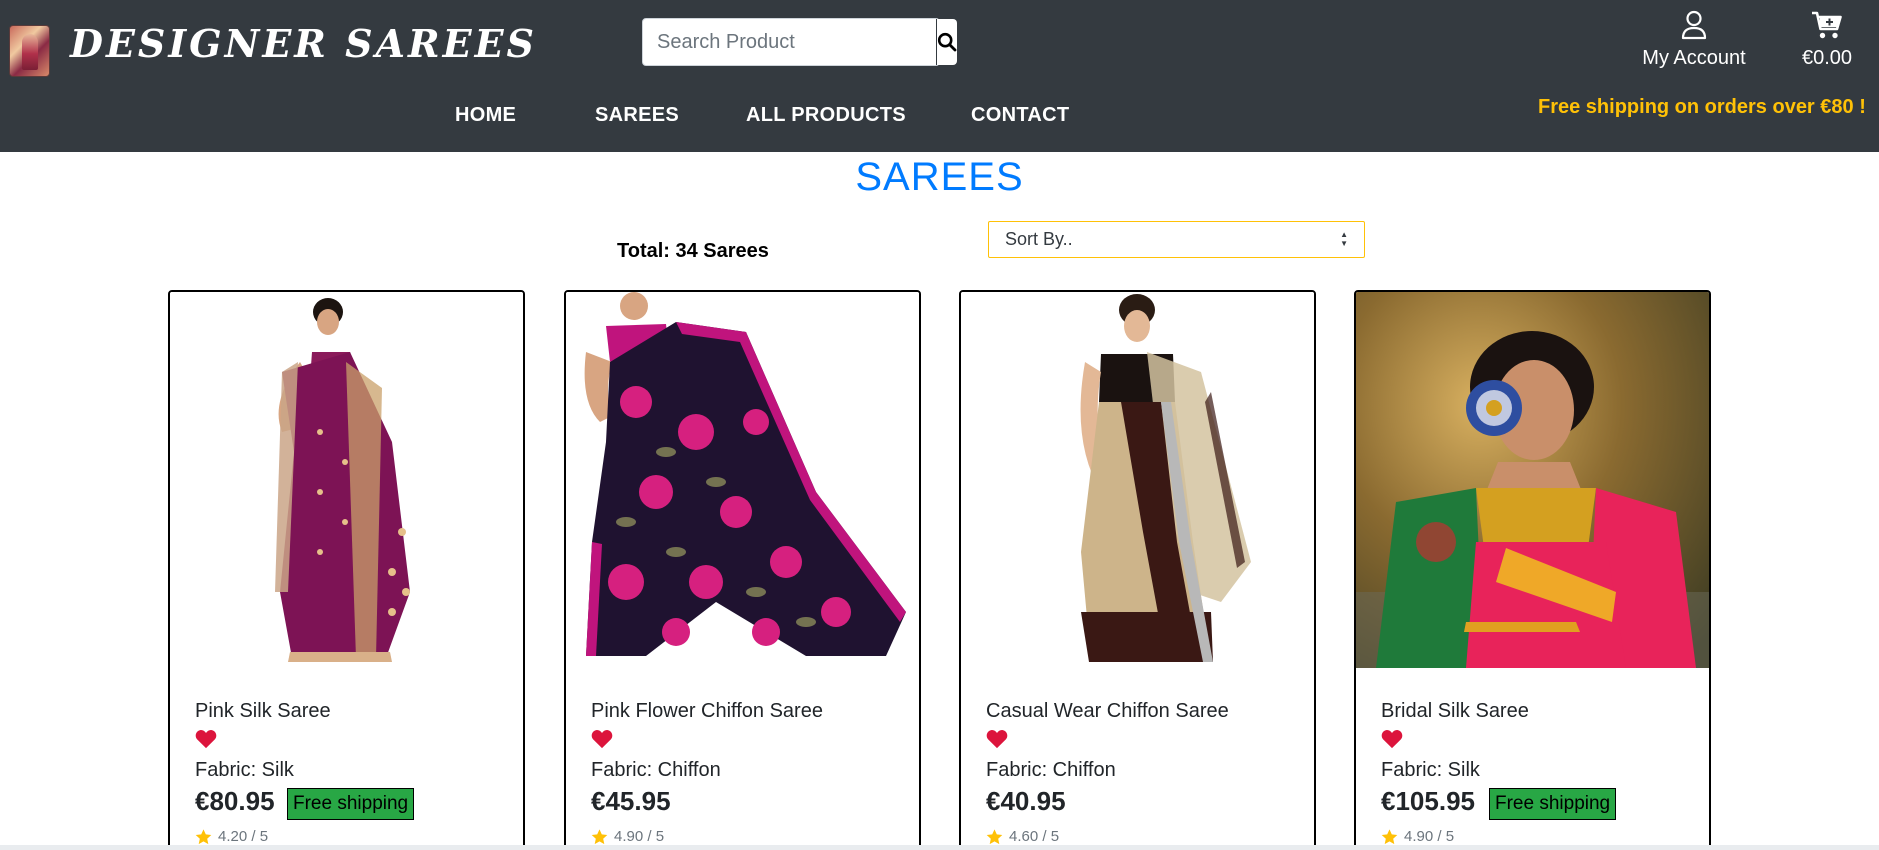 The width and height of the screenshot is (1879, 850). Describe the element at coordinates (1176, 239) in the screenshot. I see `sort-select: Sort By.. ▲ ▼` at that location.